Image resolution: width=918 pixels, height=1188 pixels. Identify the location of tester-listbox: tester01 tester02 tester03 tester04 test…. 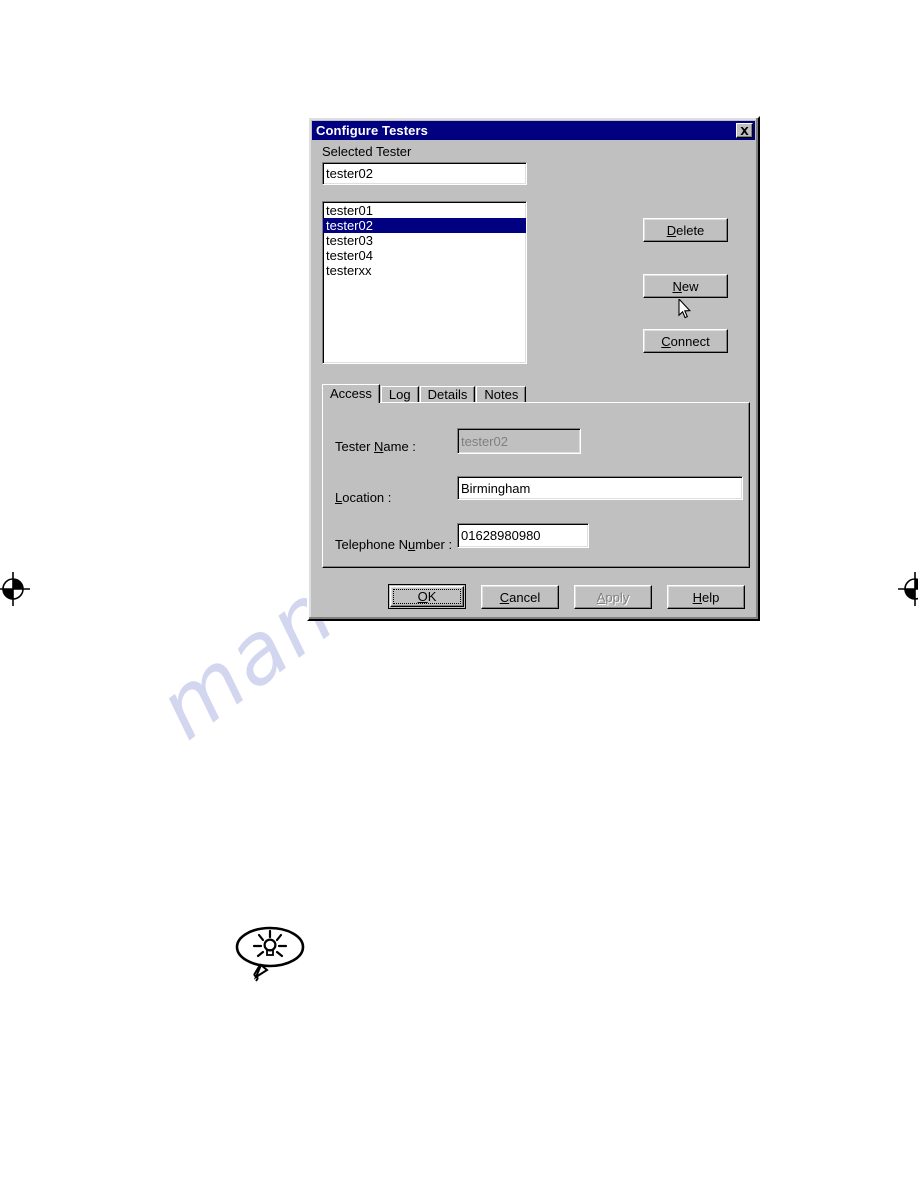
(424, 282).